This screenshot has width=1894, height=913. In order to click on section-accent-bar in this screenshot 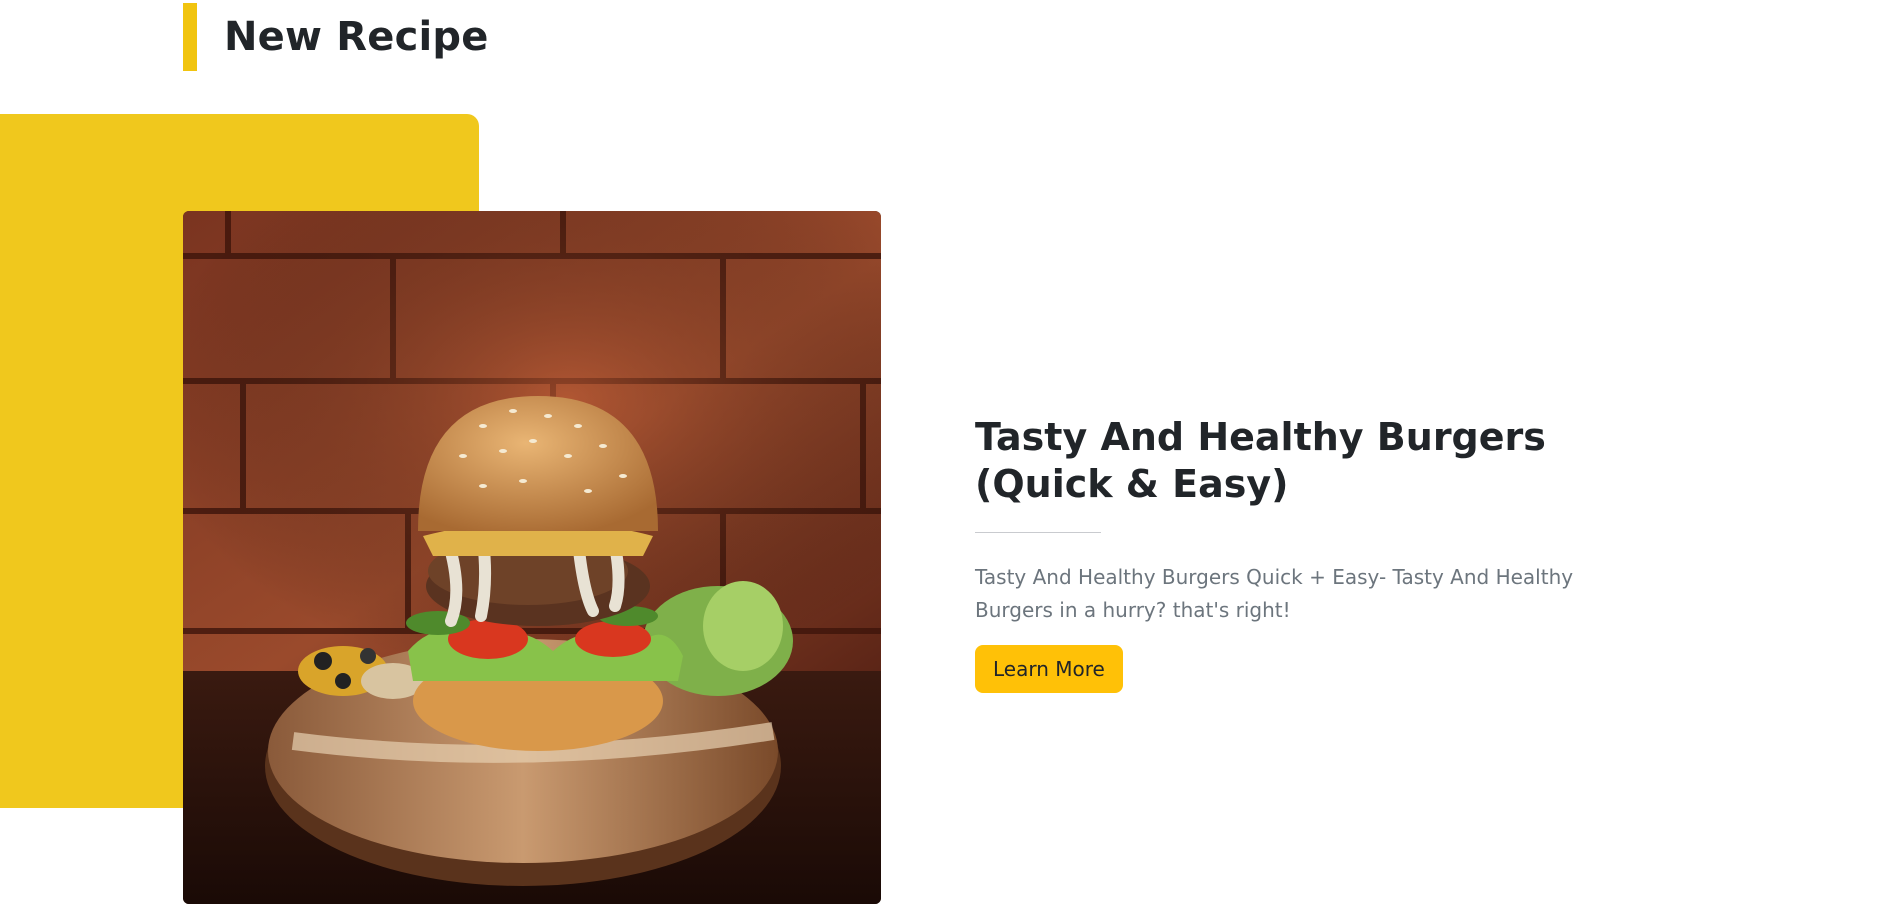, I will do `click(190, 37)`.